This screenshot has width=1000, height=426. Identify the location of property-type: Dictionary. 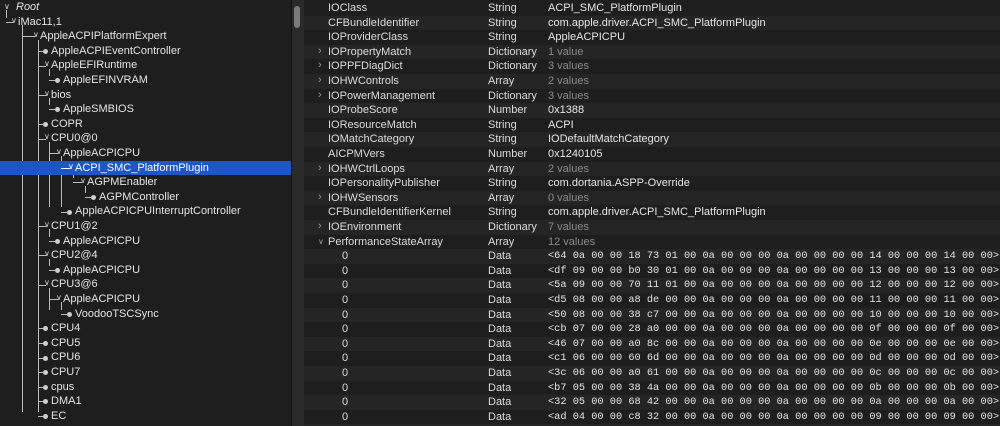
(512, 95).